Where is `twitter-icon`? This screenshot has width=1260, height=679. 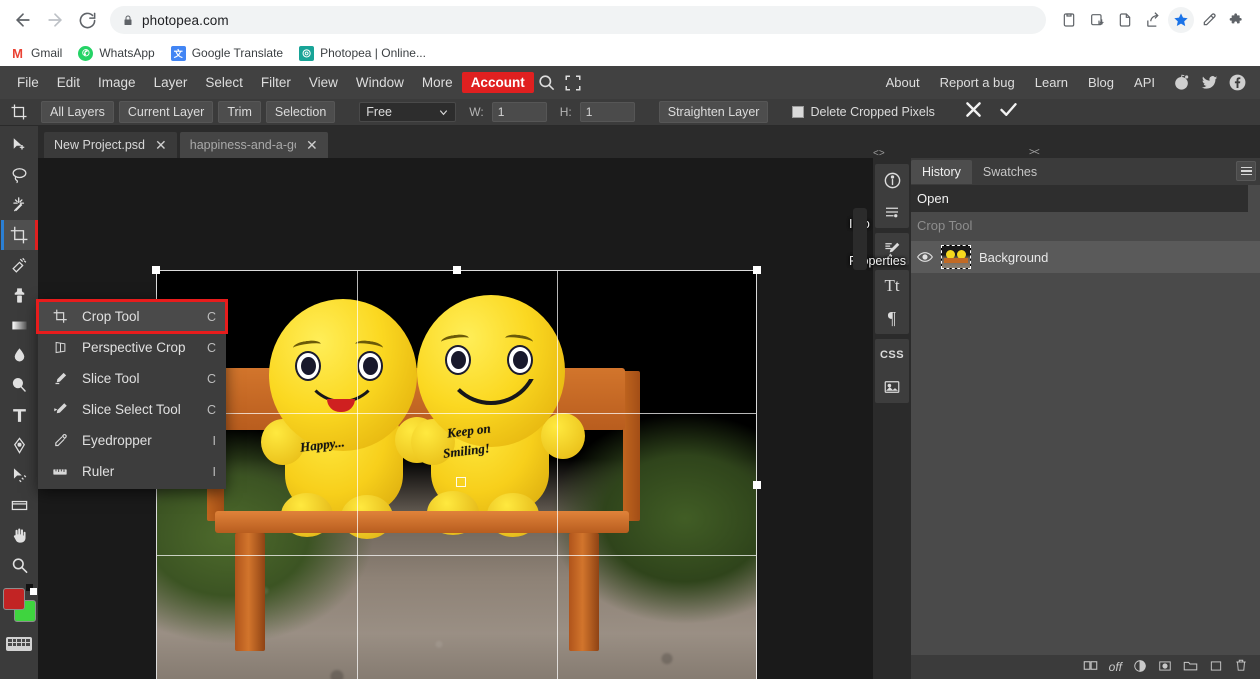 twitter-icon is located at coordinates (1209, 83).